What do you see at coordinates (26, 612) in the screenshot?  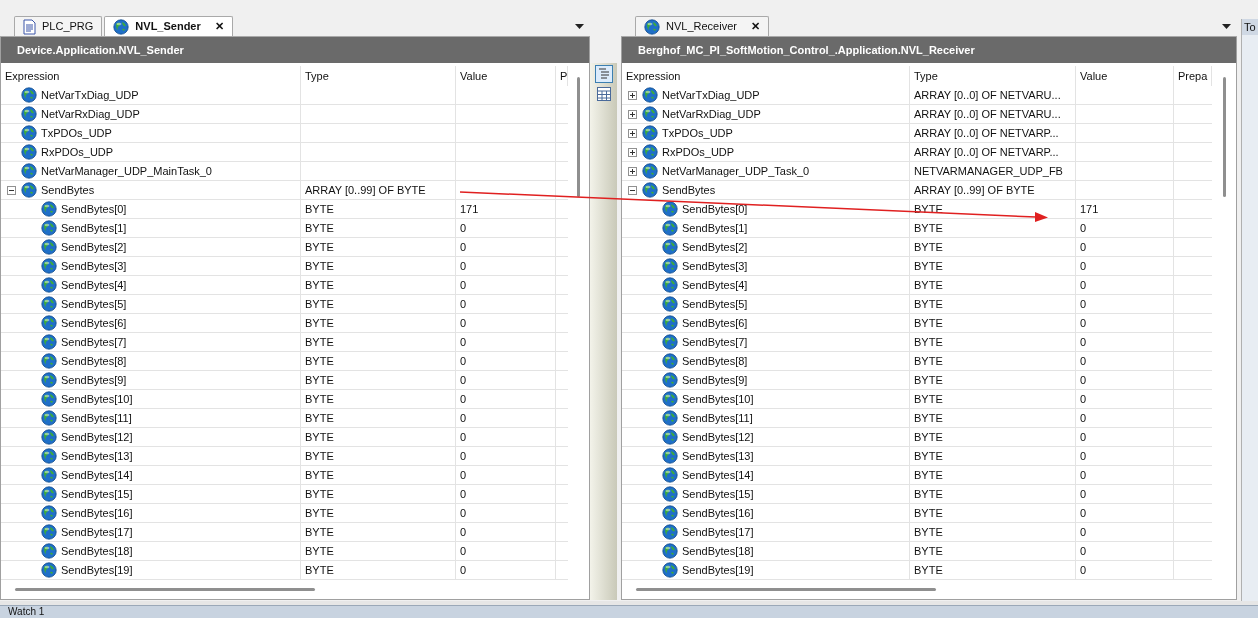 I see `watch-tab: Watch 1` at bounding box center [26, 612].